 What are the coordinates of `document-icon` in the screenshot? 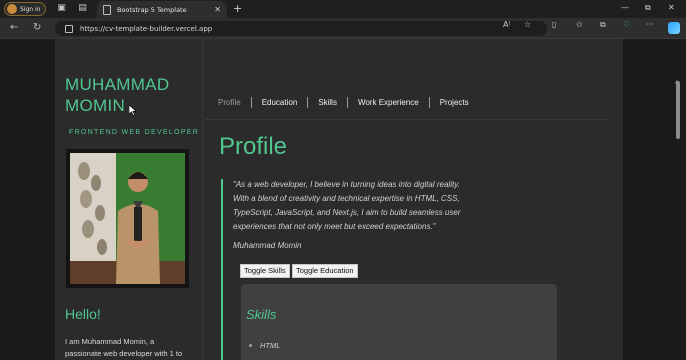 It's located at (107, 9).